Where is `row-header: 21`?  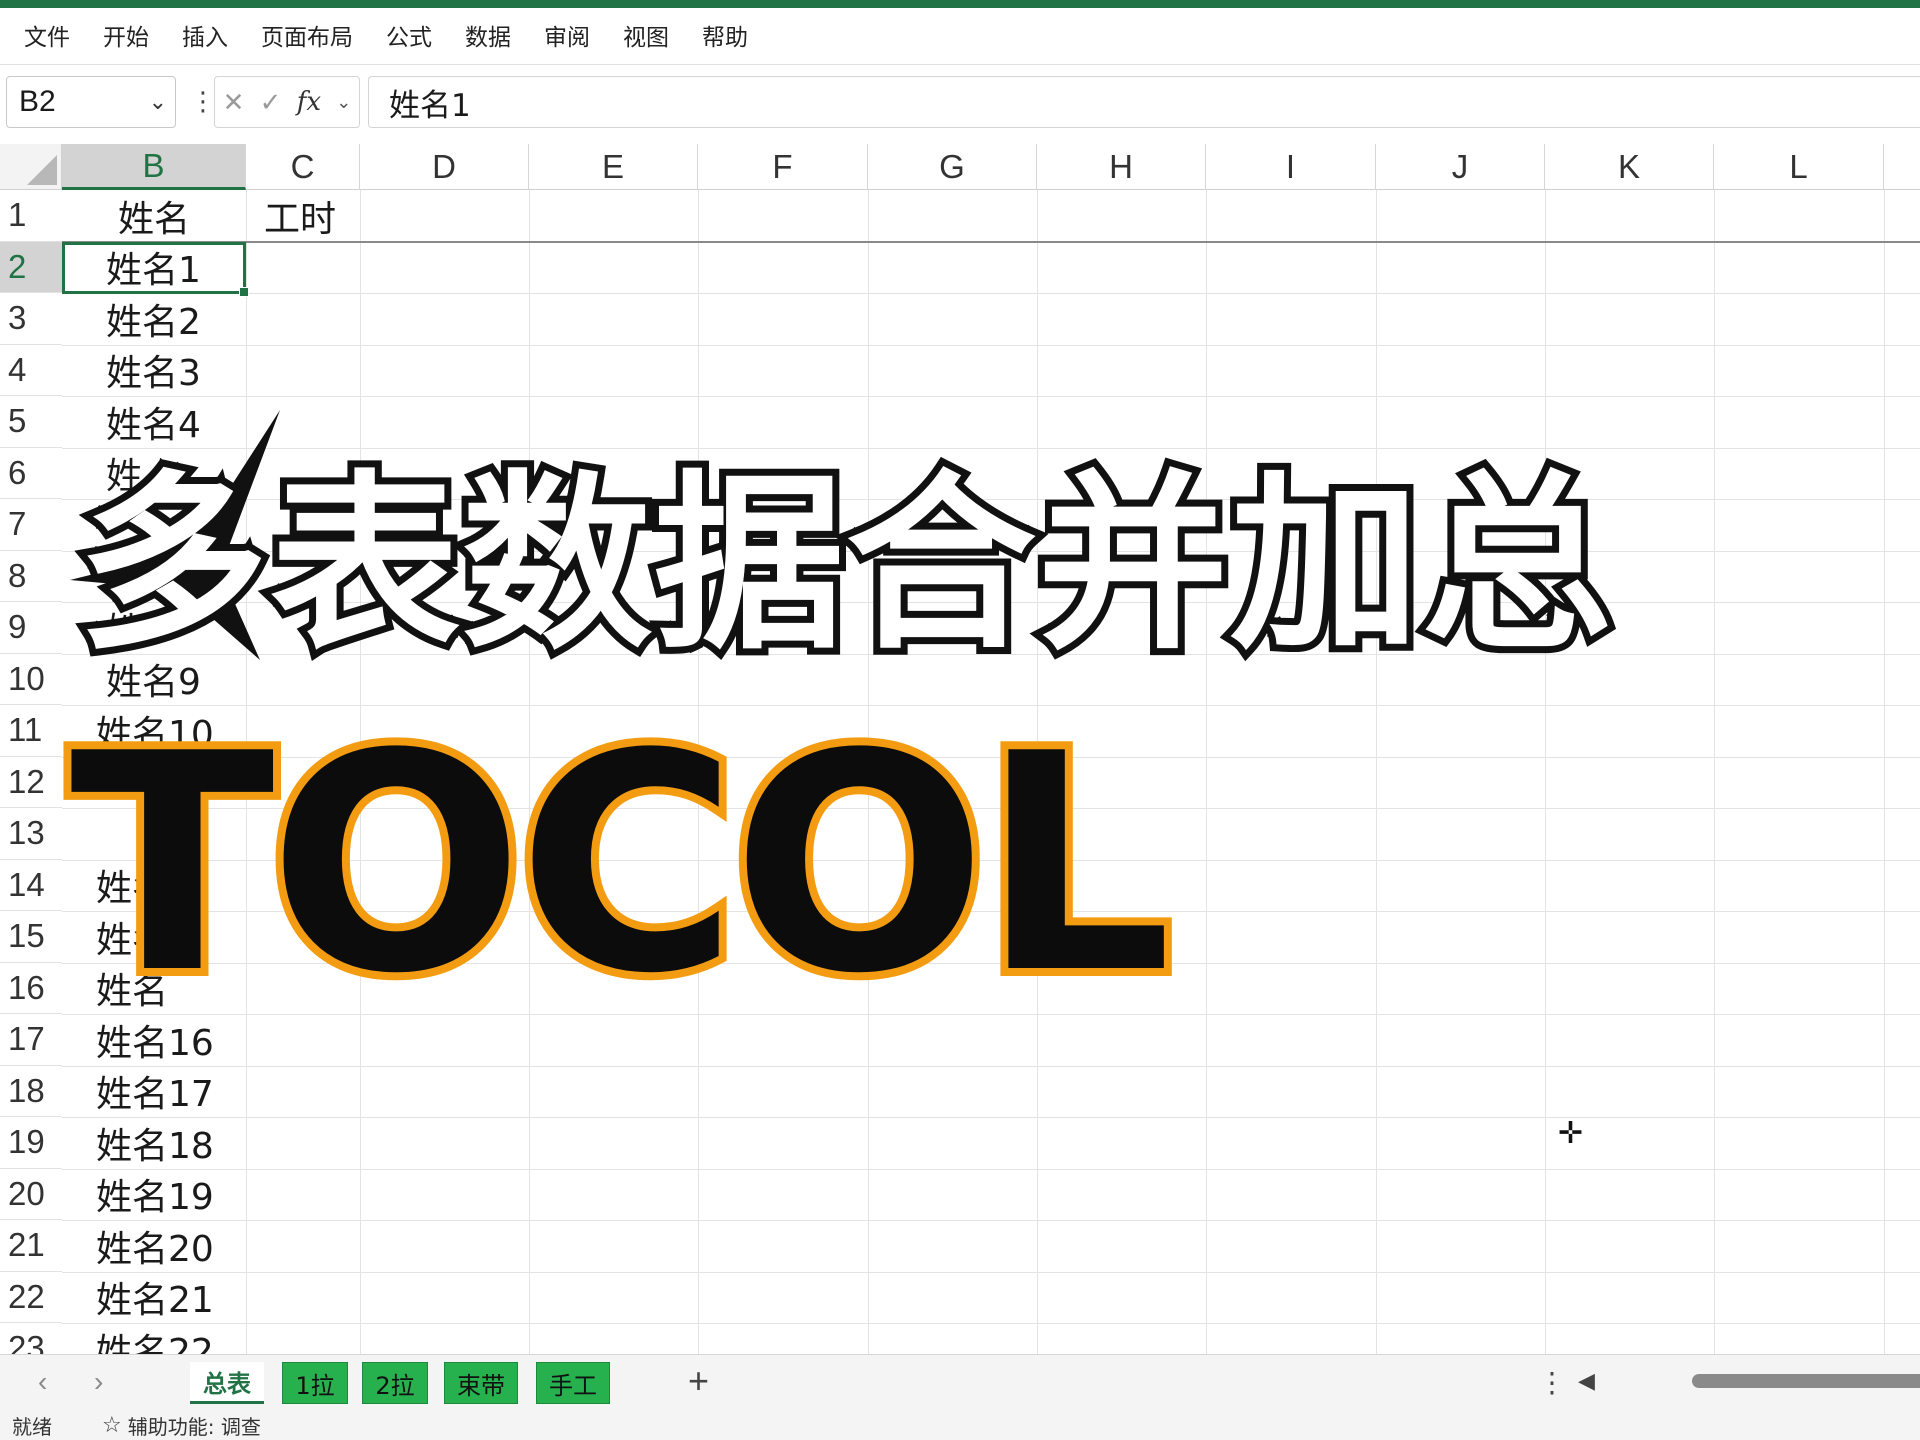 row-header: 21 is located at coordinates (31, 1246).